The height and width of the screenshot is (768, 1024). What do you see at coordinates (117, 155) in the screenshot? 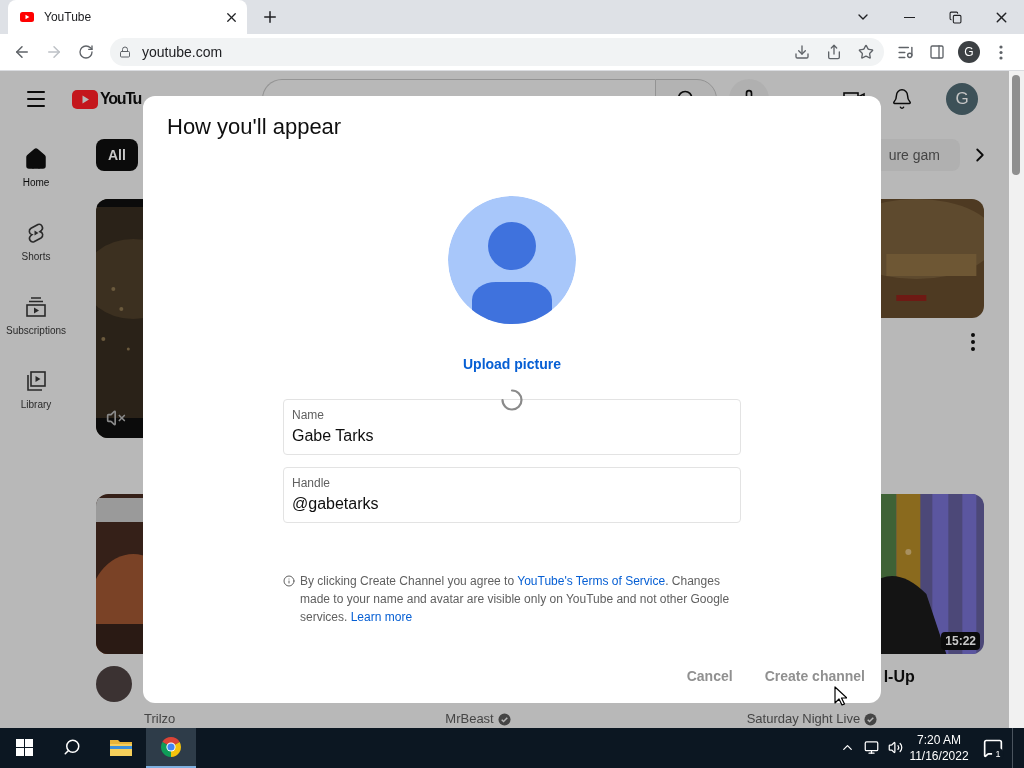
I see `filter-chip: All` at bounding box center [117, 155].